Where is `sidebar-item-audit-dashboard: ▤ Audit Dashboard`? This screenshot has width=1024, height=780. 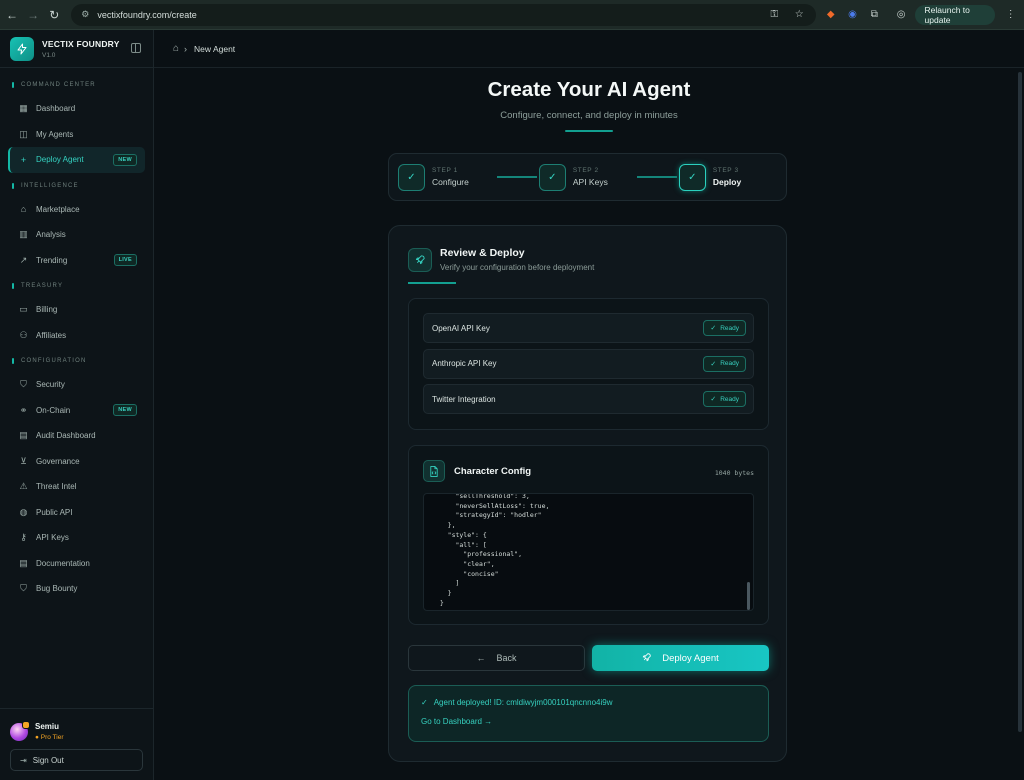
sidebar-item-audit-dashboard: ▤ Audit Dashboard is located at coordinates (76, 436).